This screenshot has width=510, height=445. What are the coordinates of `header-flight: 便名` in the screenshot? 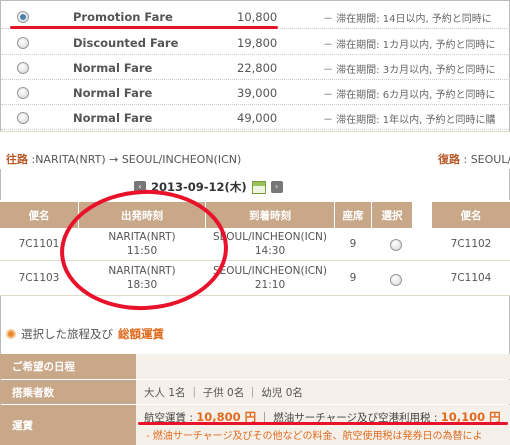 It's located at (39, 215).